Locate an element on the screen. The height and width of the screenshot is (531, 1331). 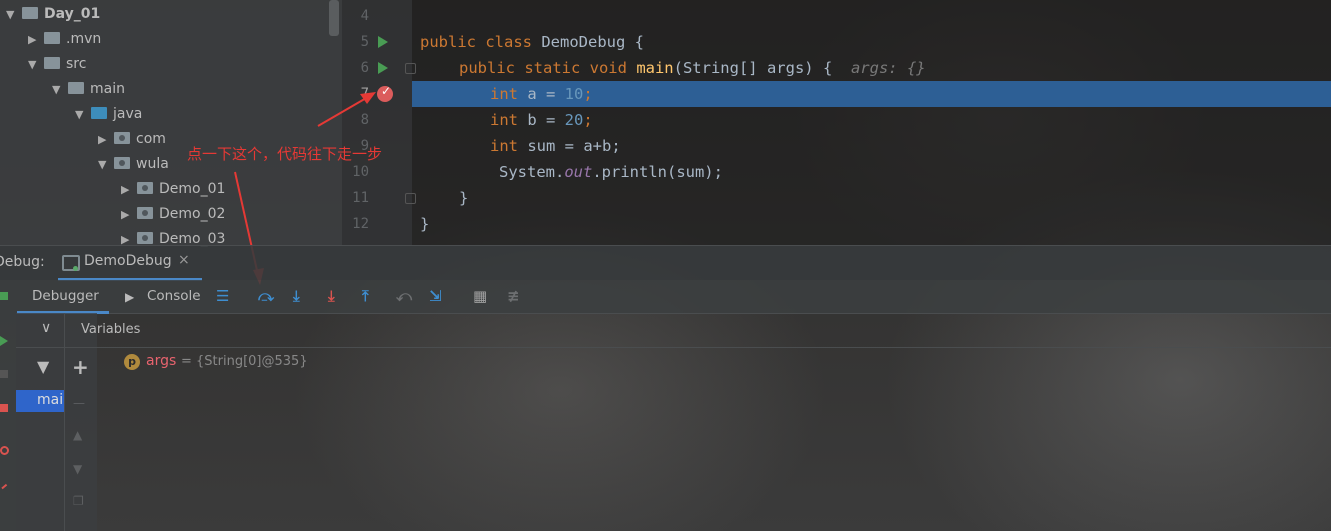
frames-header is located at coordinates (40, 330).